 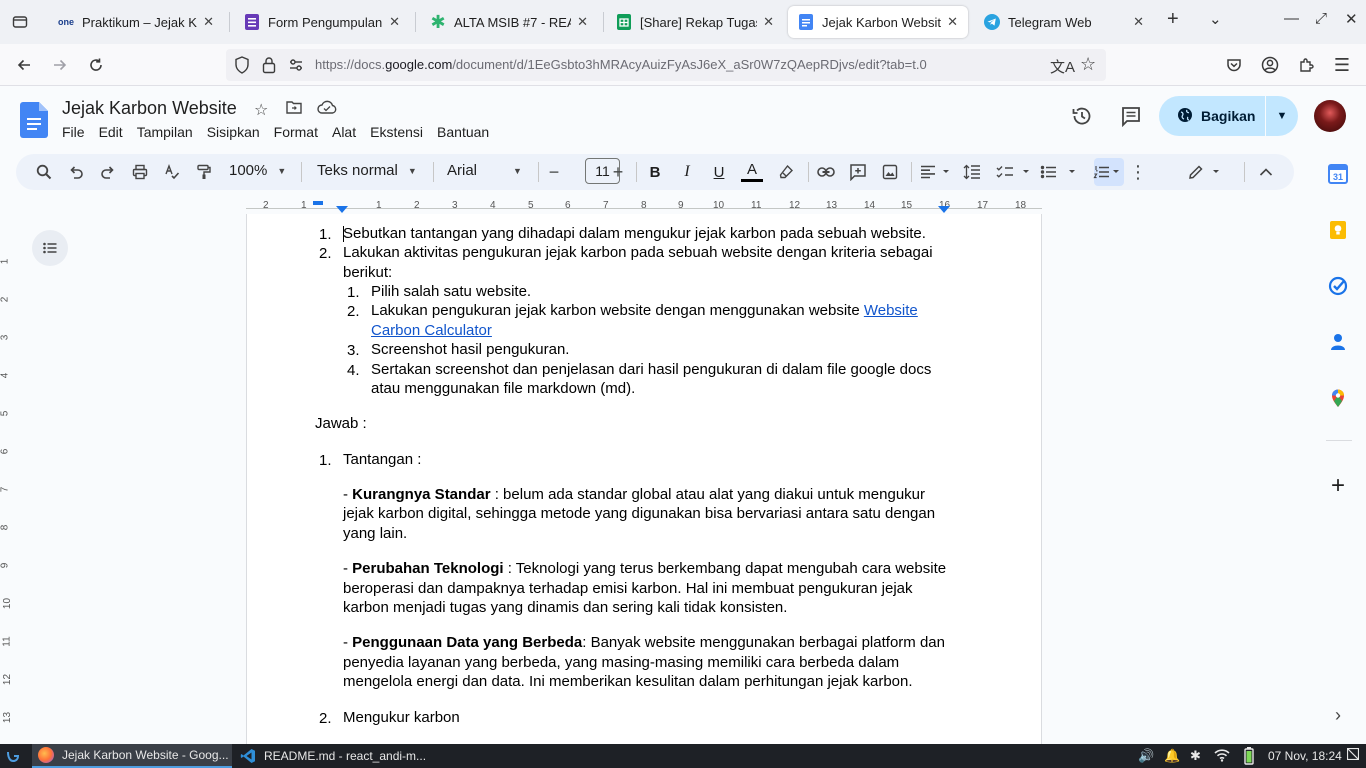 What do you see at coordinates (60, 65) in the screenshot?
I see `forward-icon` at bounding box center [60, 65].